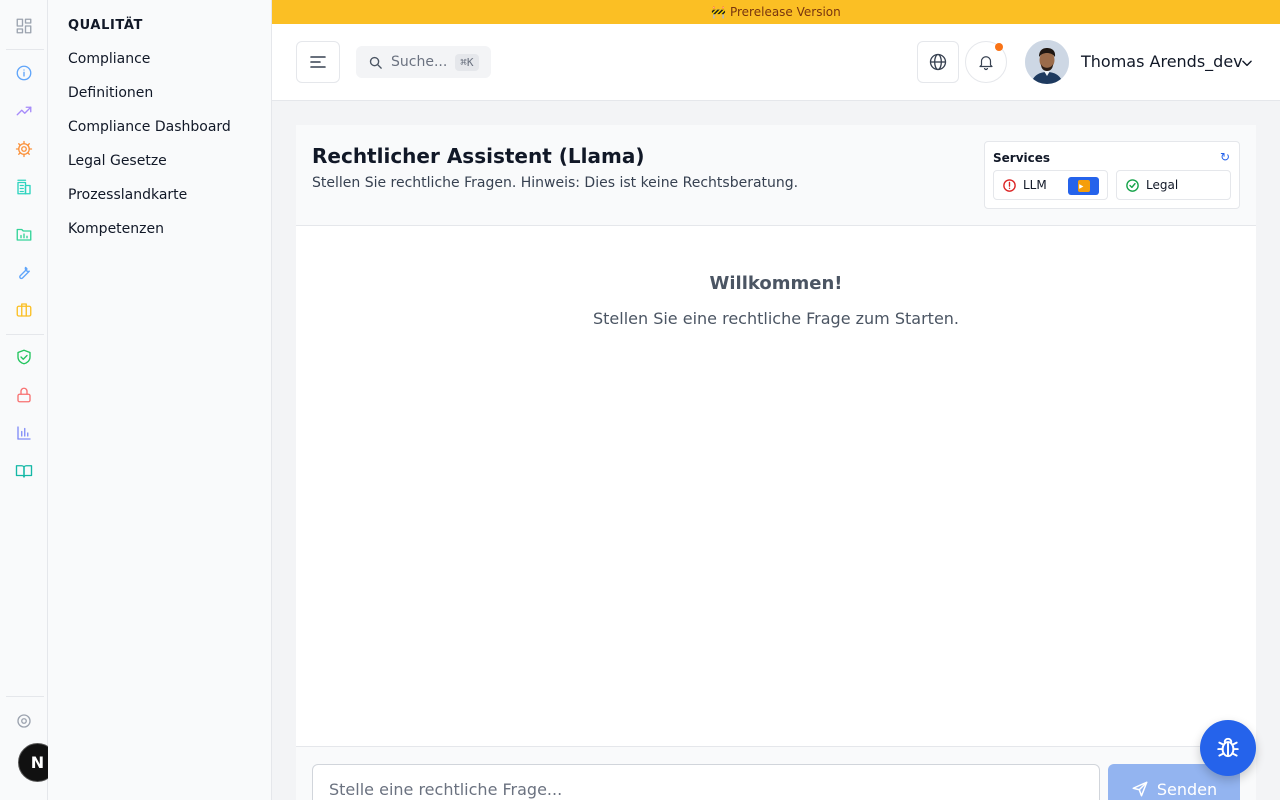 The height and width of the screenshot is (800, 1280). What do you see at coordinates (24, 73) in the screenshot?
I see `info-icon` at bounding box center [24, 73].